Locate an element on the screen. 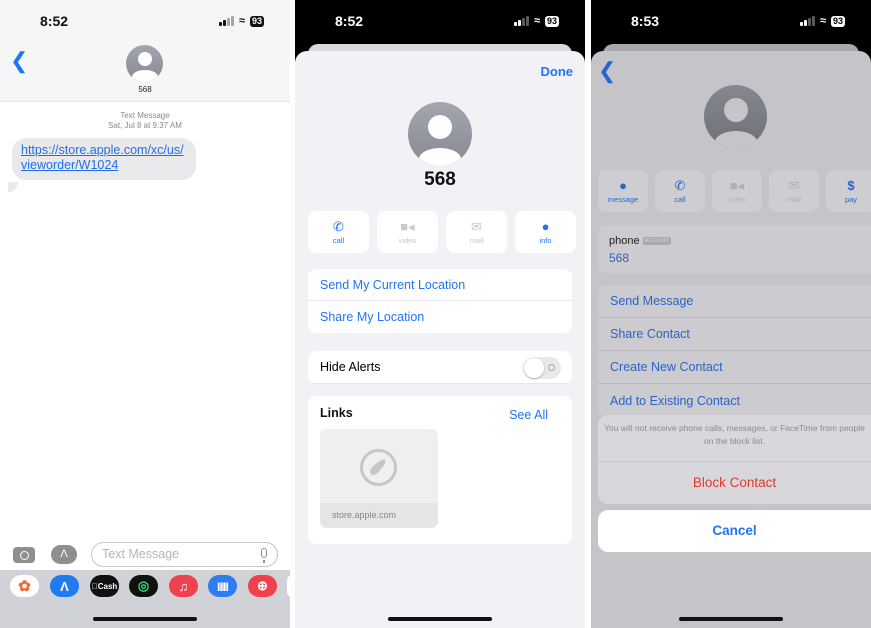 The width and height of the screenshot is (871, 628). dollar-icon: $ is located at coordinates (851, 185).